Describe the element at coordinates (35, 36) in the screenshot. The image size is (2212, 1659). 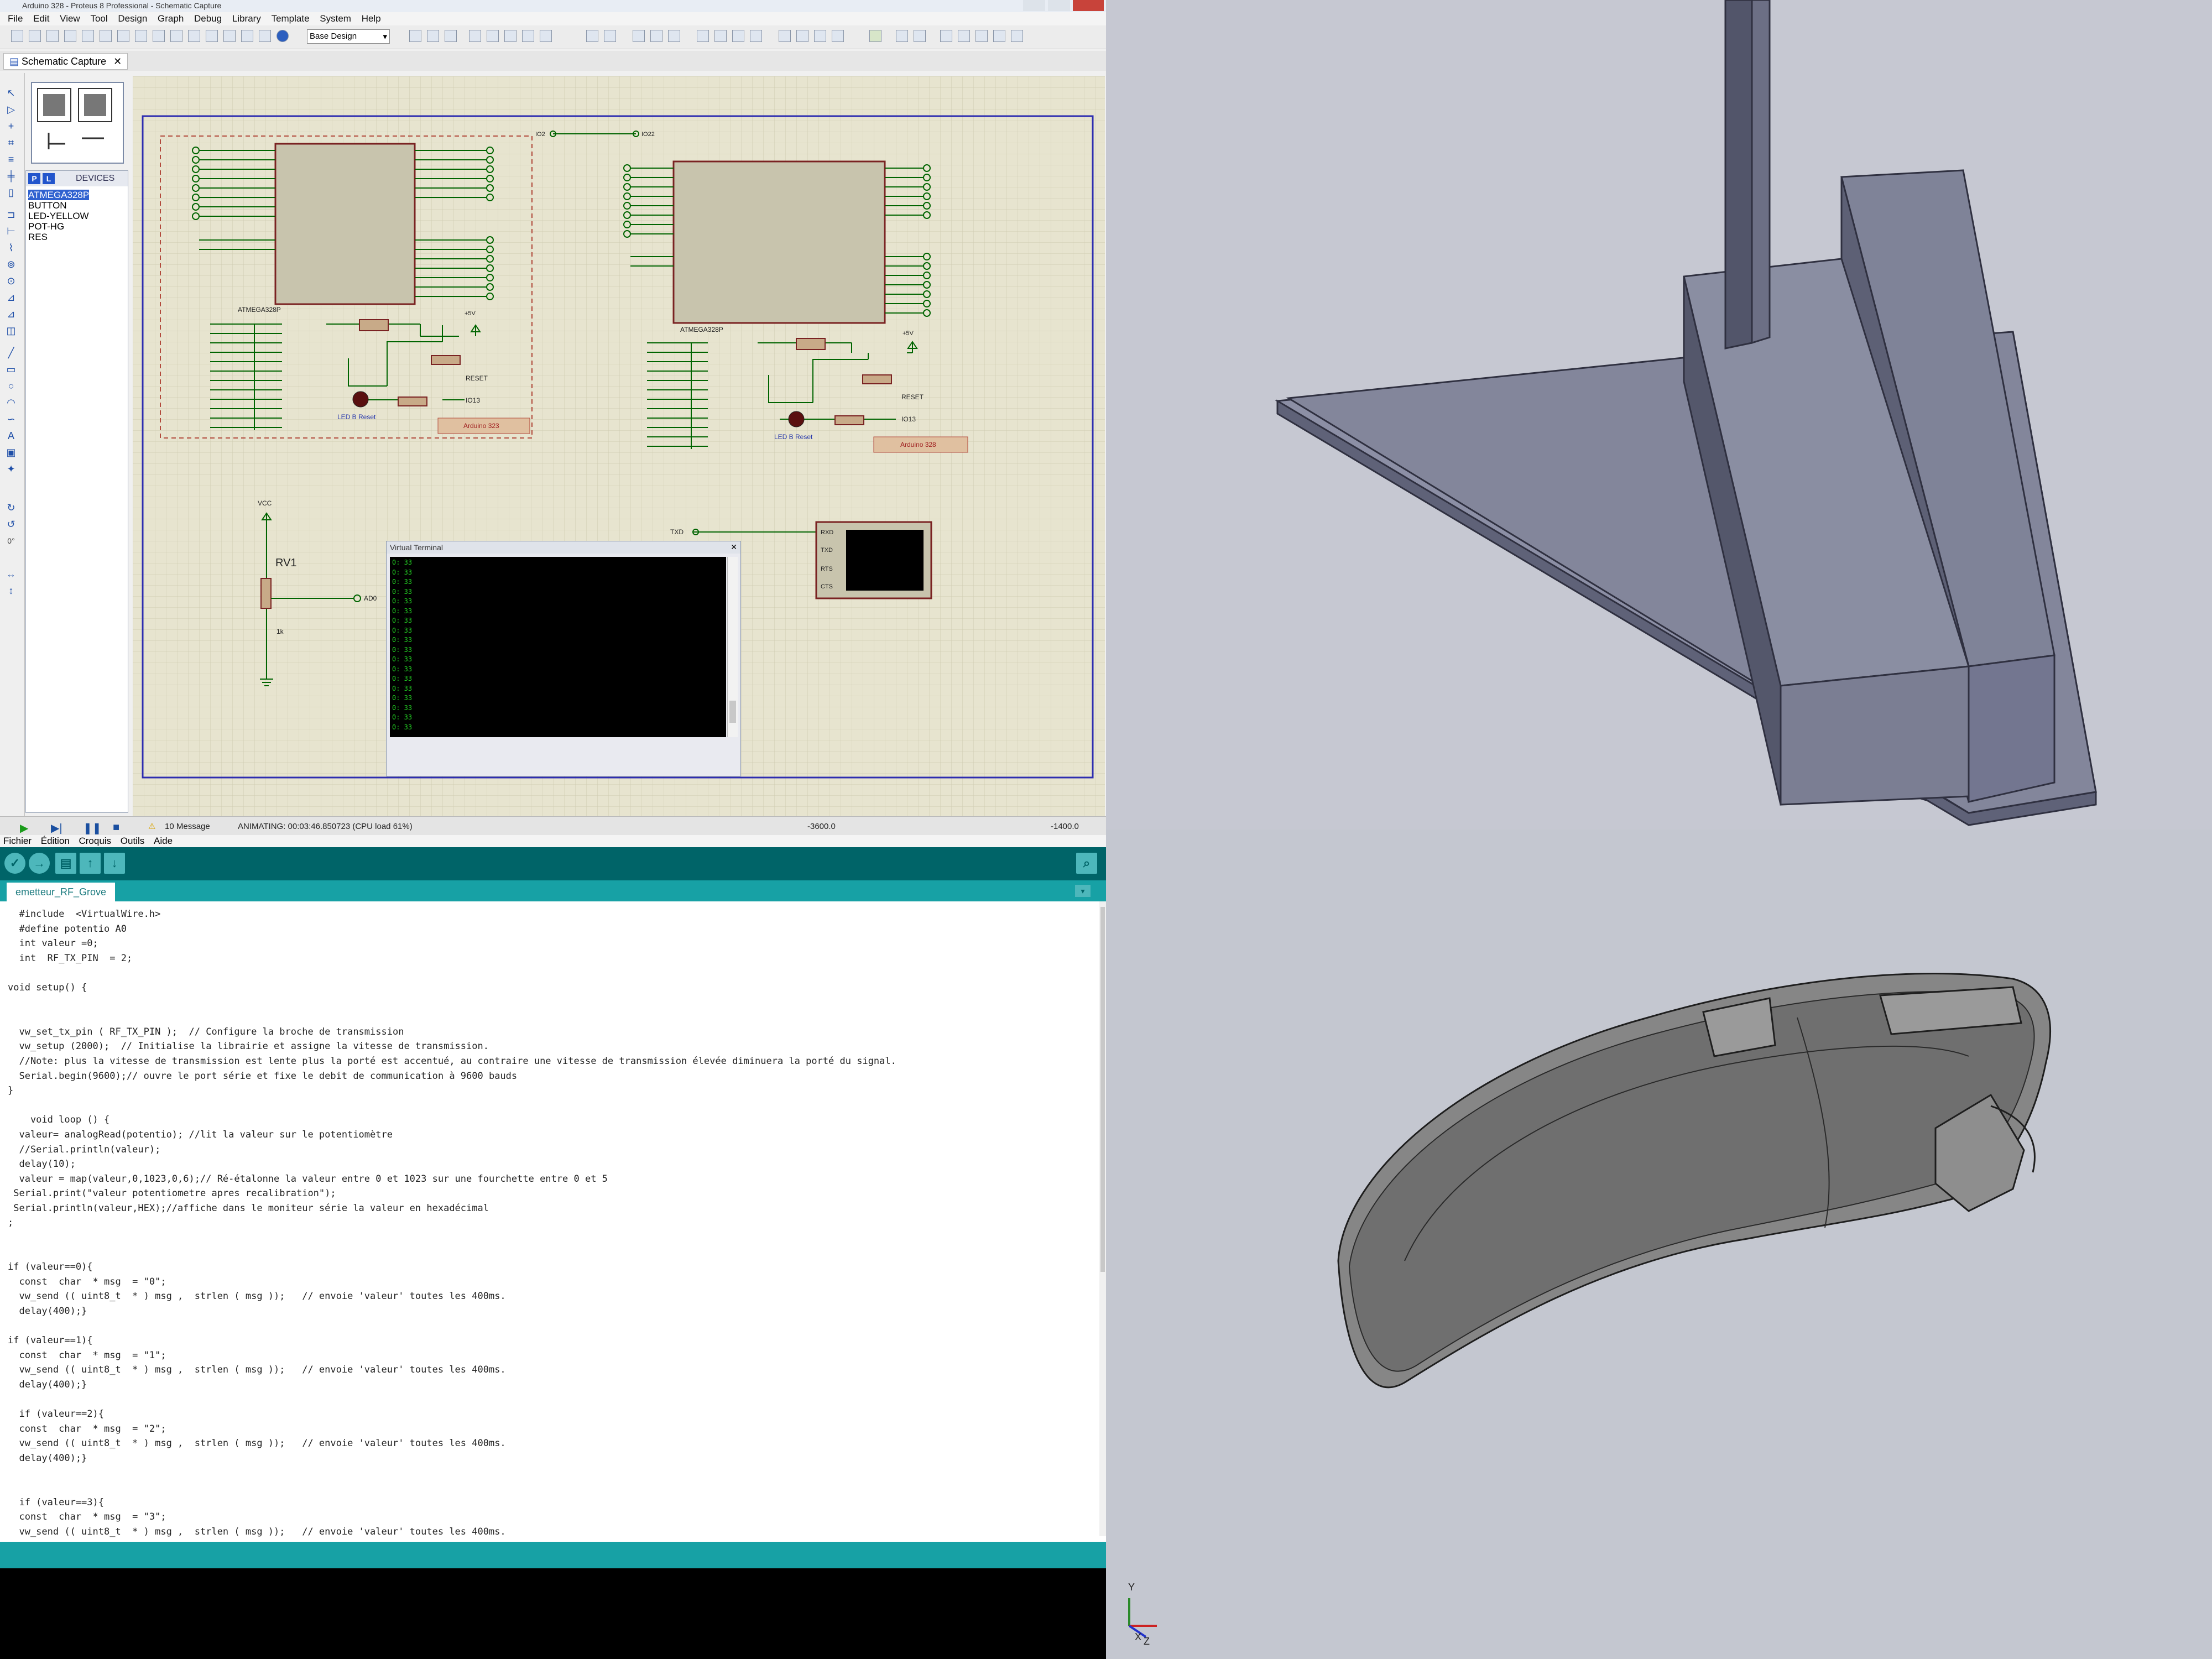
I see `open-file-icon` at that location.